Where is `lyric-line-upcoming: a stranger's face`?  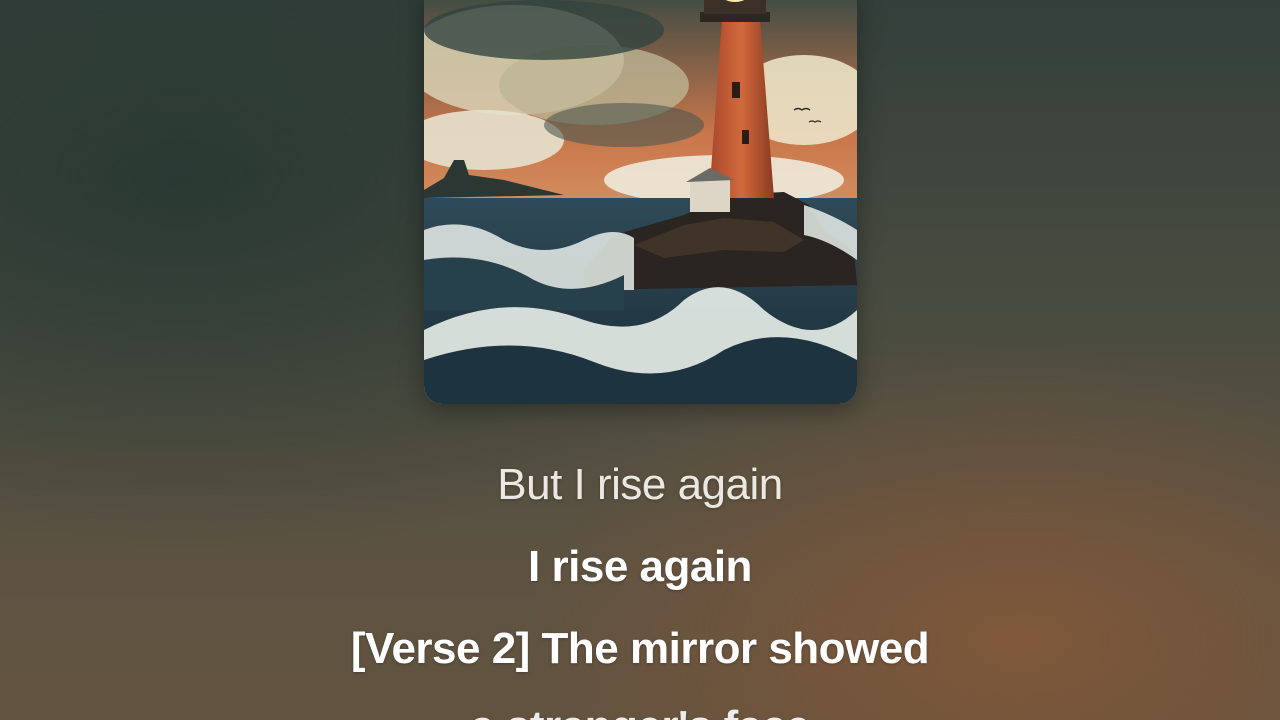 lyric-line-upcoming: a stranger's face is located at coordinates (640, 711).